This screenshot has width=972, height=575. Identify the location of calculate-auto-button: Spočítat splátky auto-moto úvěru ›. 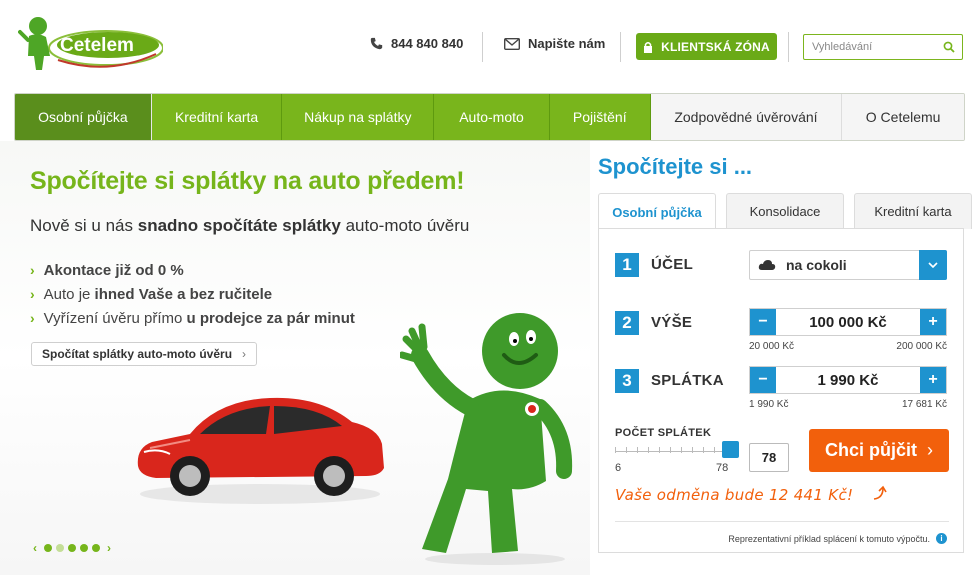
(144, 354).